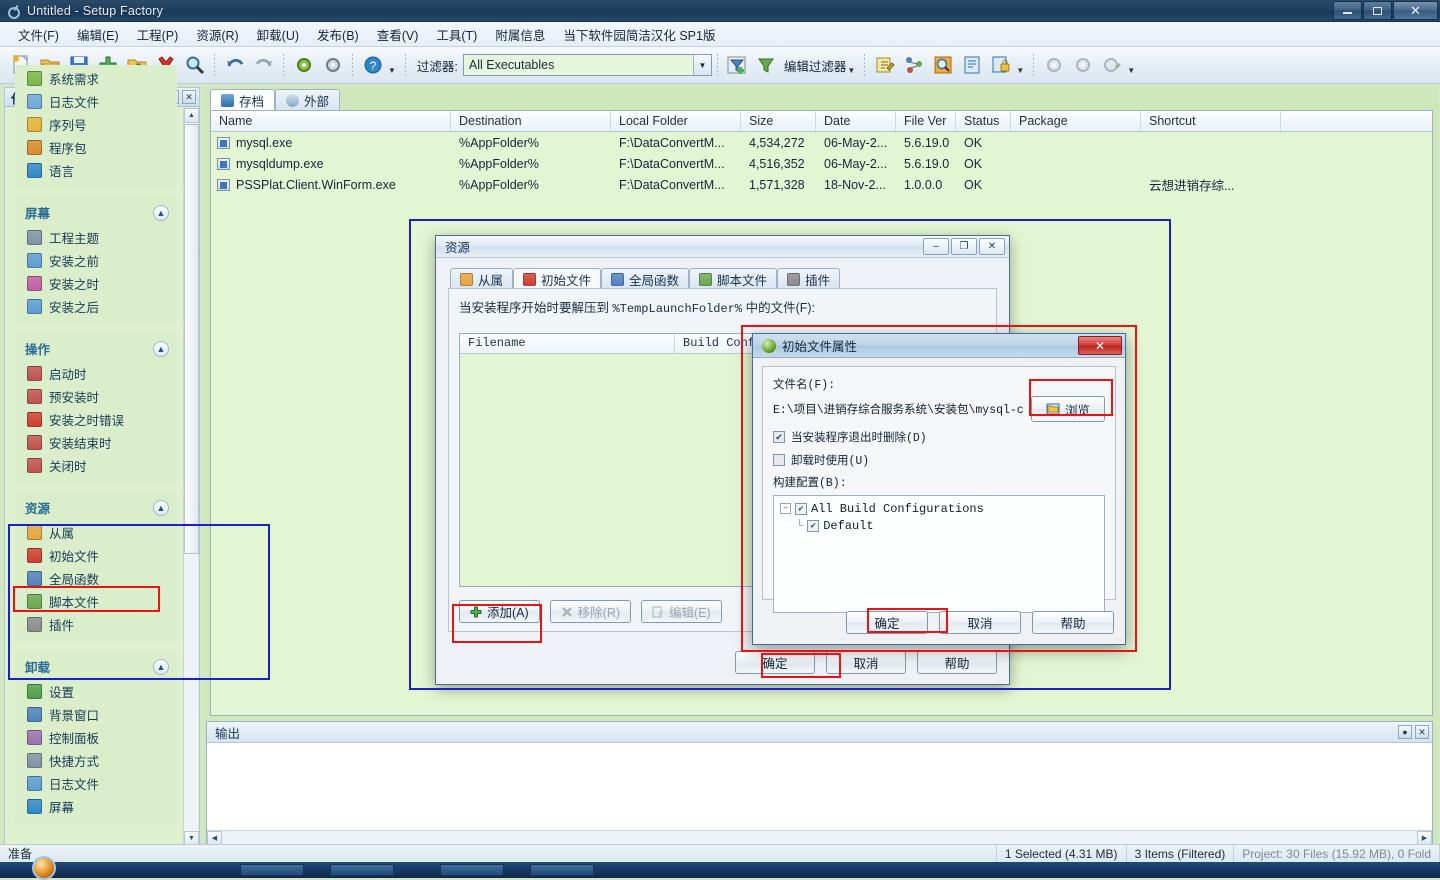 This screenshot has width=1440, height=880. I want to click on build-icon, so click(1053, 65).